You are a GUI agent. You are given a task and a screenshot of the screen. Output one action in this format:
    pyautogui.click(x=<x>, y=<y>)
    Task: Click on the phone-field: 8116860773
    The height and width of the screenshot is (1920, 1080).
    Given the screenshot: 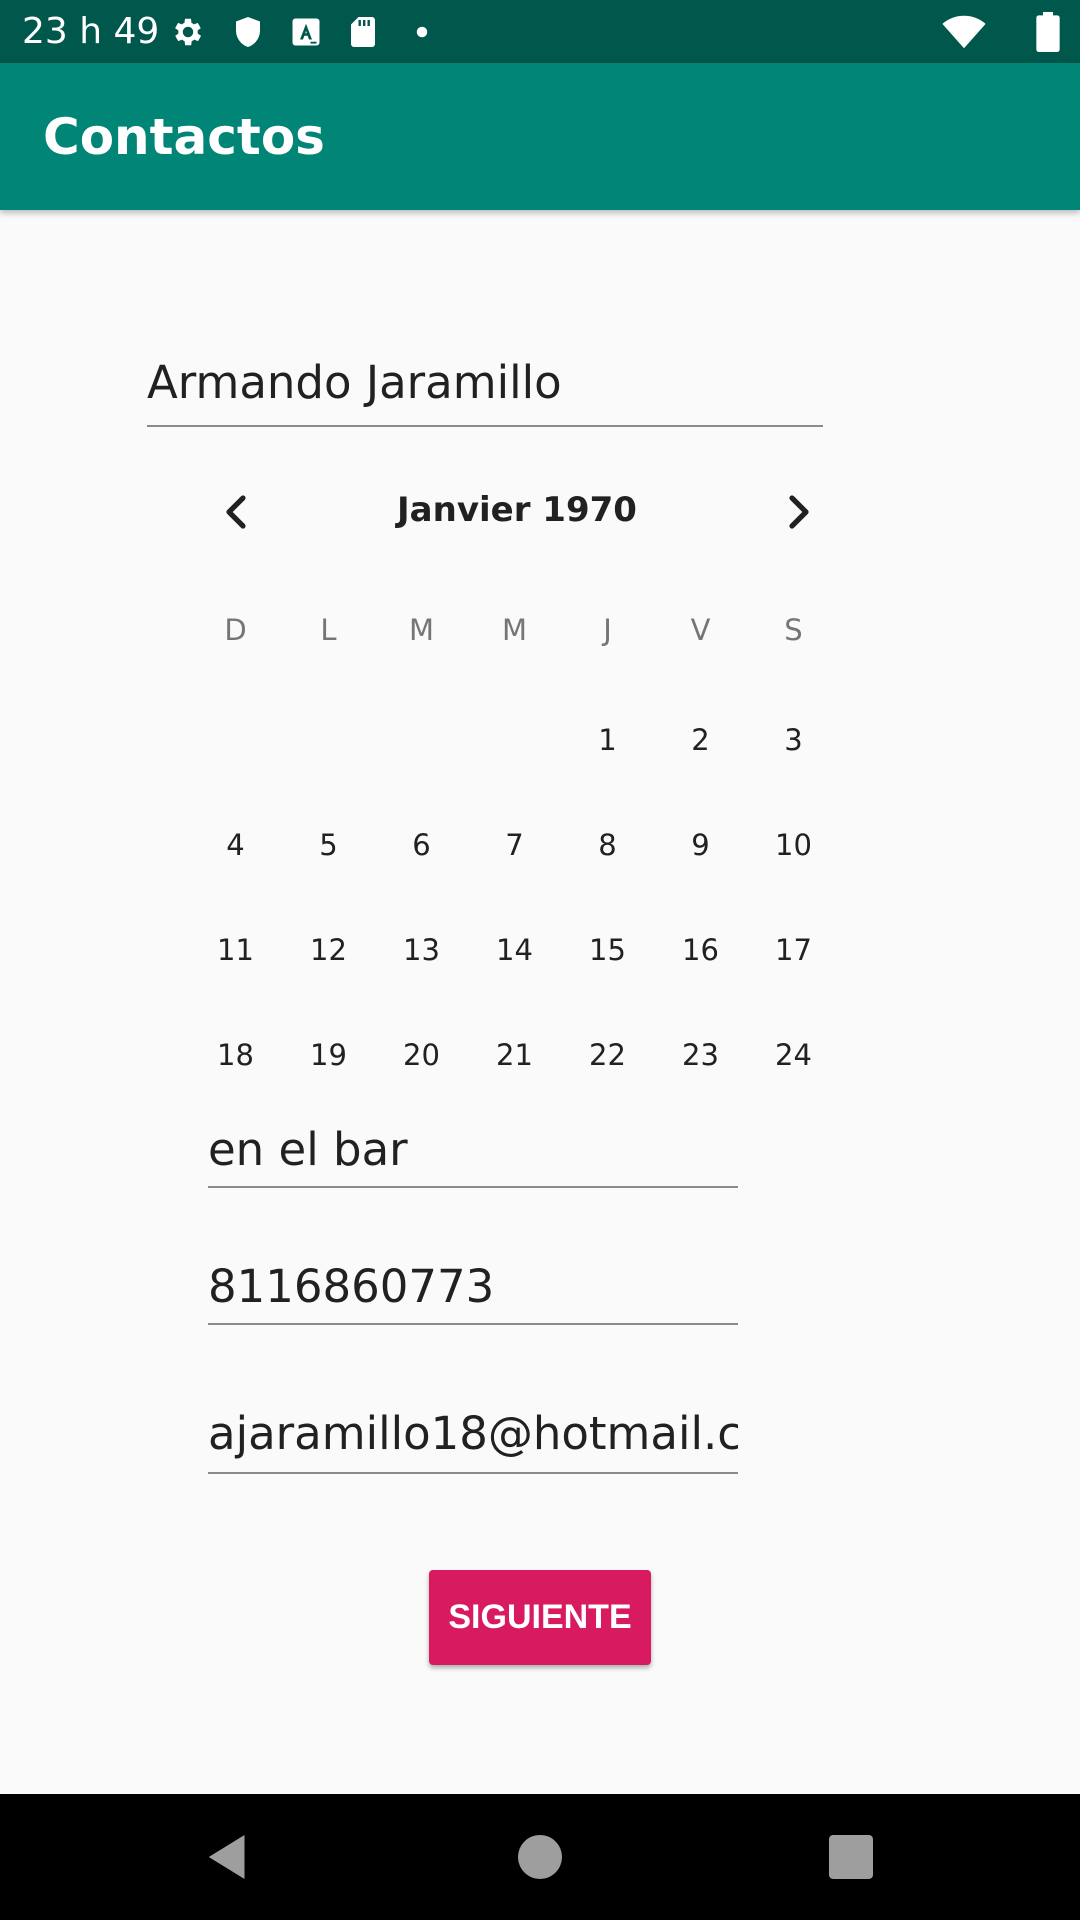 What is the action you would take?
    pyautogui.click(x=473, y=1291)
    